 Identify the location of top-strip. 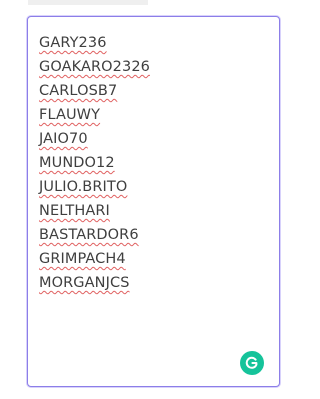
(88, 2).